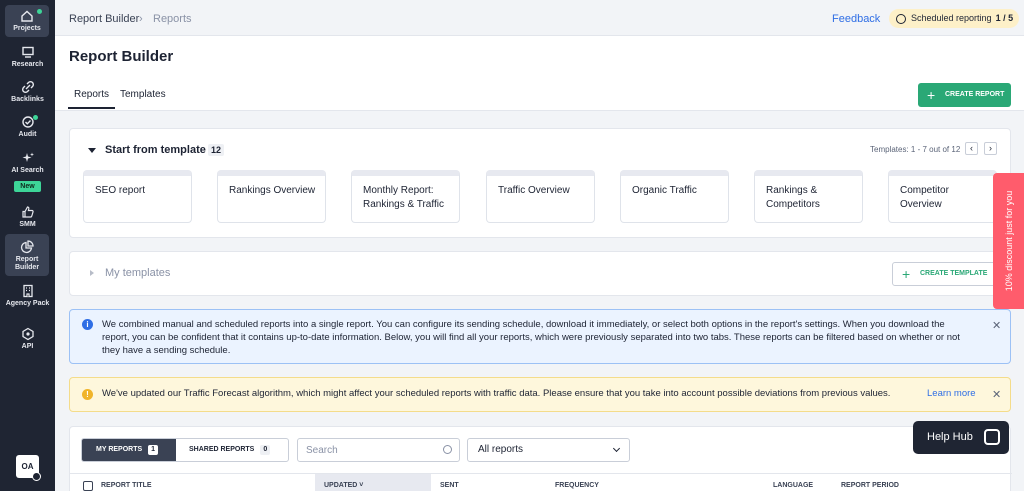 This screenshot has width=1024, height=491. What do you see at coordinates (577, 485) in the screenshot?
I see `column-frequency: FREQUENCY` at bounding box center [577, 485].